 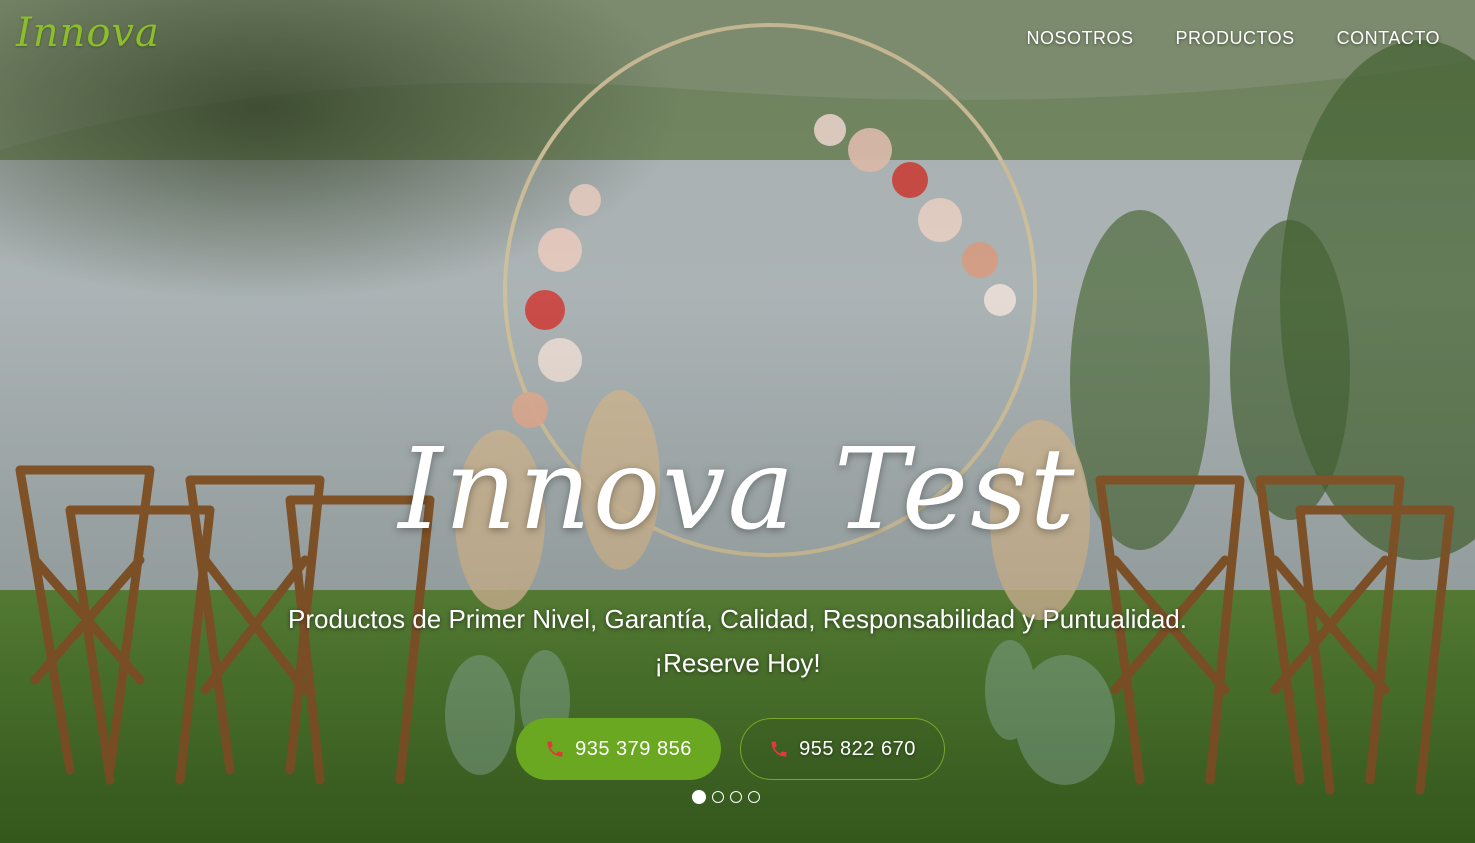 What do you see at coordinates (1388, 38) in the screenshot?
I see `nav-contacto: CONTACTO` at bounding box center [1388, 38].